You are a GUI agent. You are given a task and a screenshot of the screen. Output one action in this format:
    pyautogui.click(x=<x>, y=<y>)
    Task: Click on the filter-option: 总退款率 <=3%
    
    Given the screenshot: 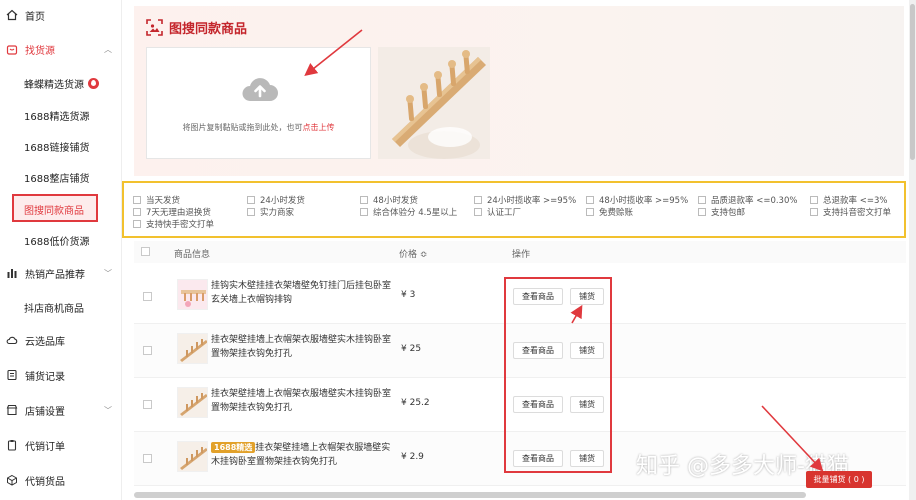 What is the action you would take?
    pyautogui.click(x=848, y=200)
    